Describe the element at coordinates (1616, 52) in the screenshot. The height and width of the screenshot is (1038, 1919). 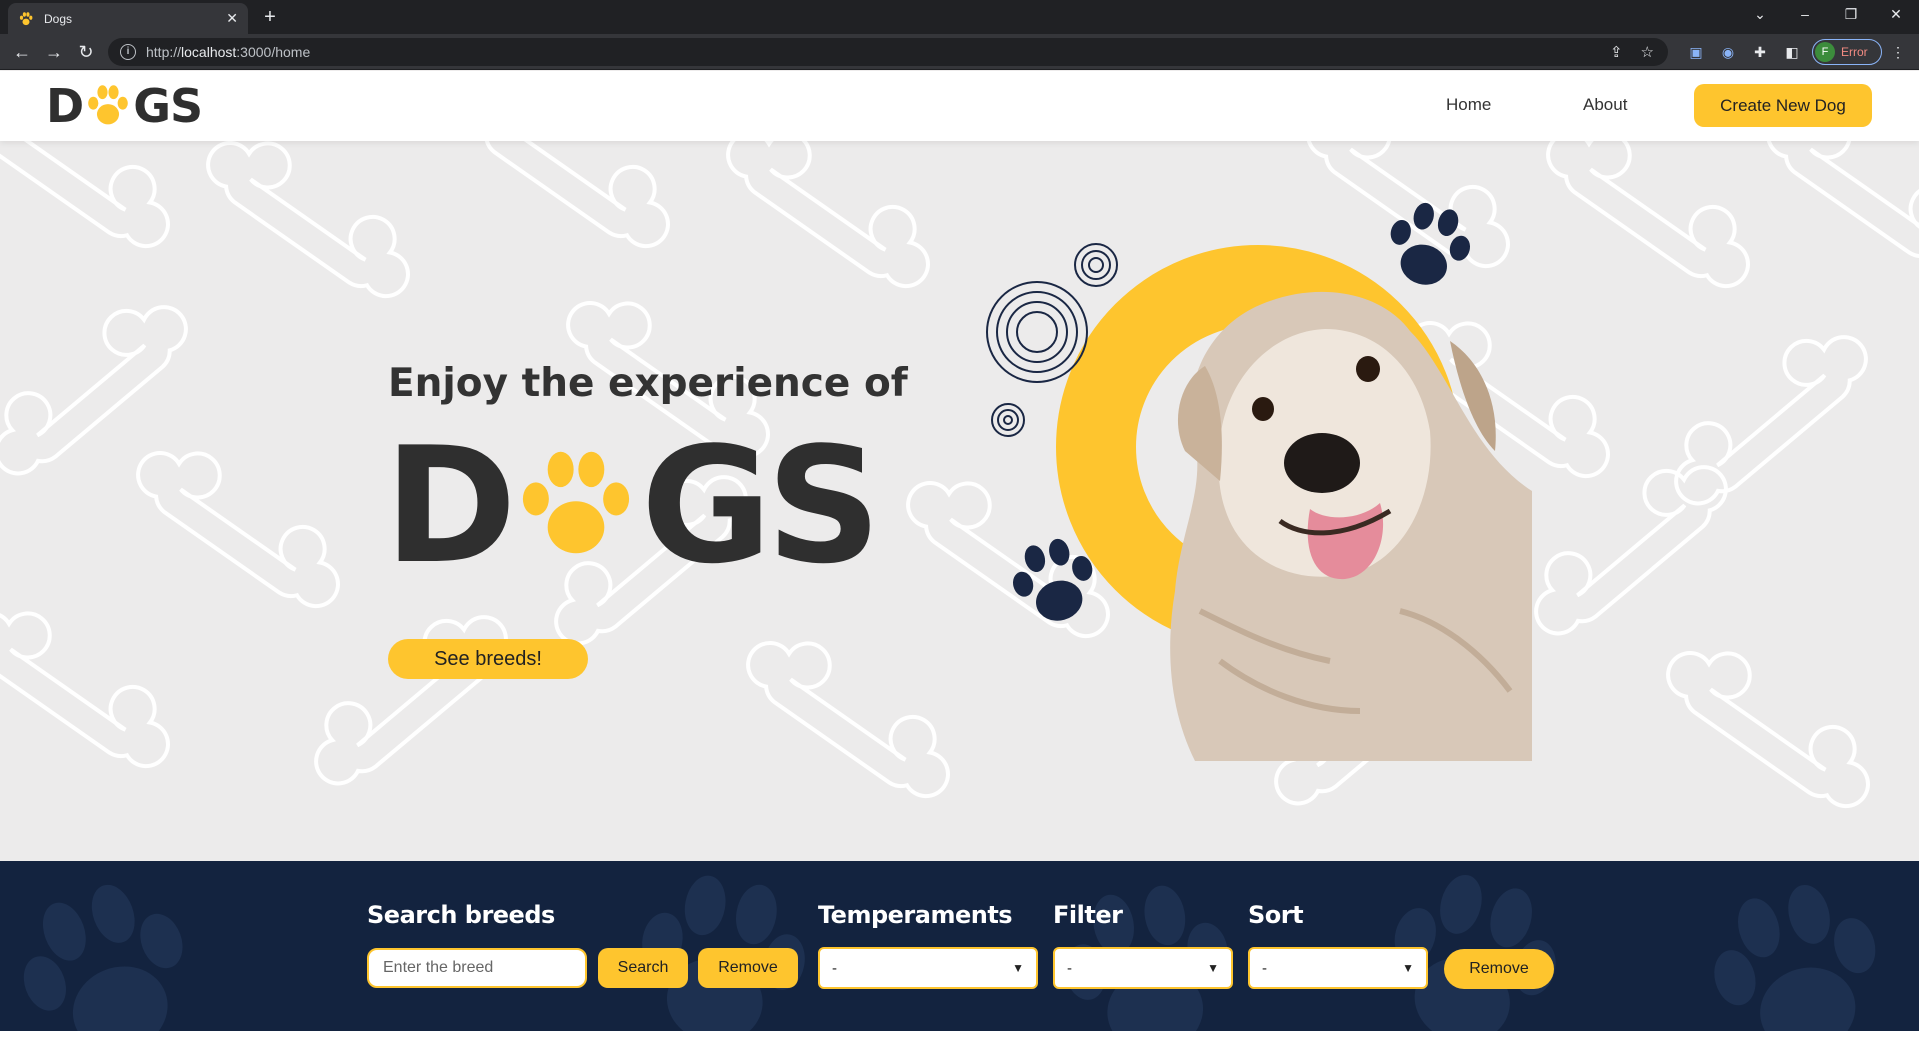
I see `share-icon: ⇪` at that location.